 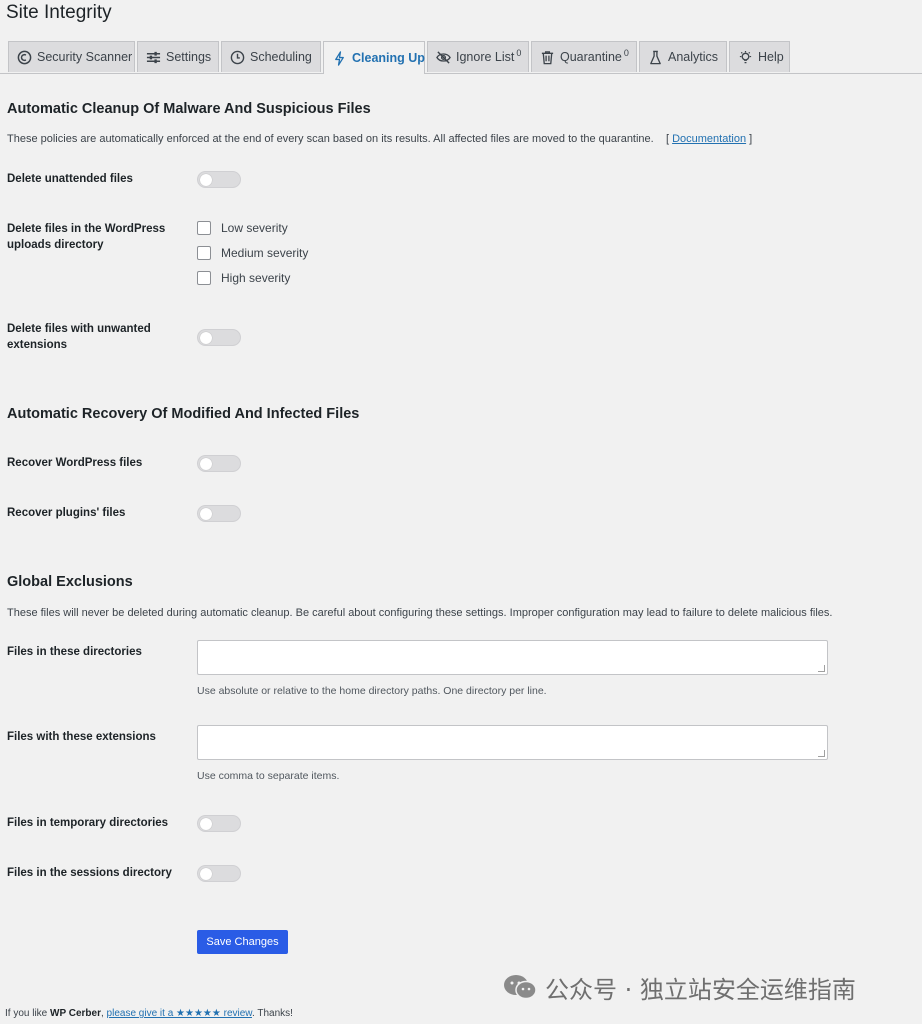 I want to click on watermark-text: 公众号 · 独立站安全运维指南, so click(x=700, y=989).